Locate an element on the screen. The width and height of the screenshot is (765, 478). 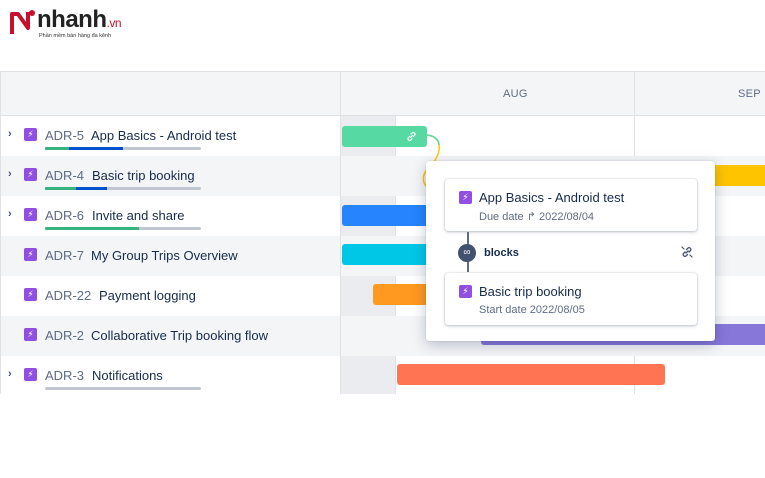
nhanh-logo-icon is located at coordinates (22, 22).